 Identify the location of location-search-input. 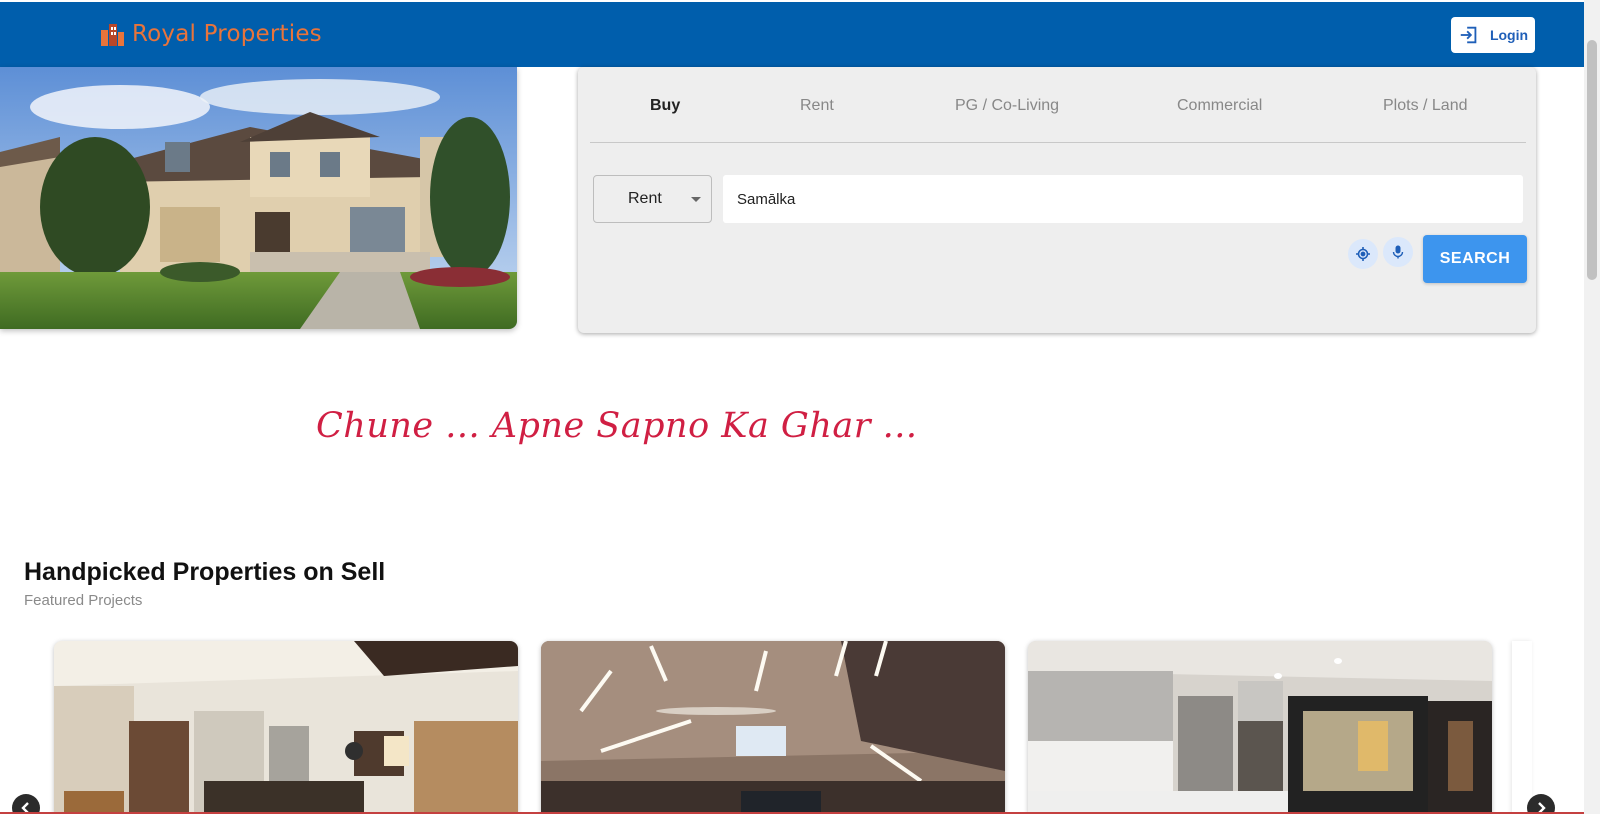
(1123, 199).